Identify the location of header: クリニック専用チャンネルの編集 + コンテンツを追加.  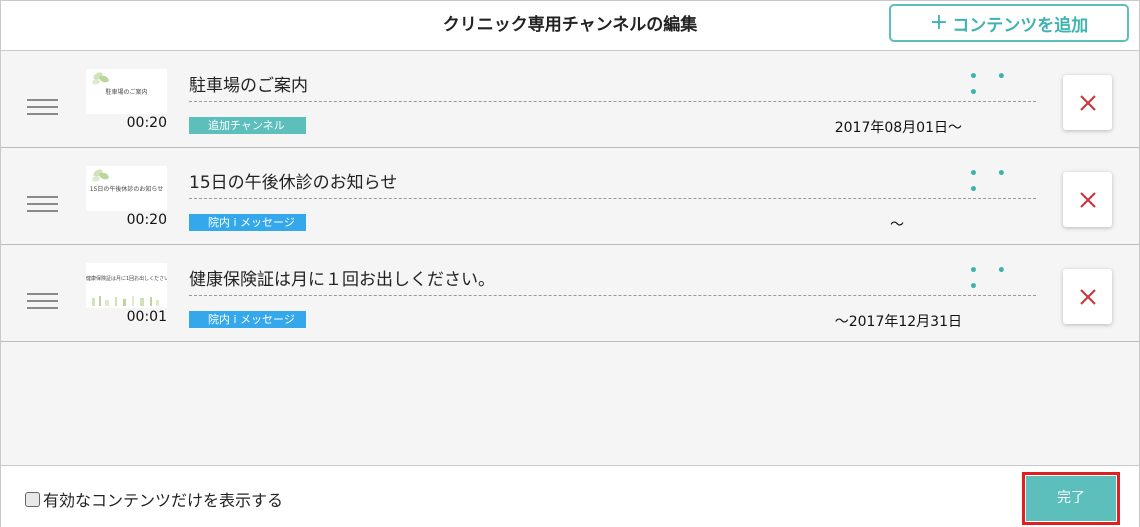
(570, 26).